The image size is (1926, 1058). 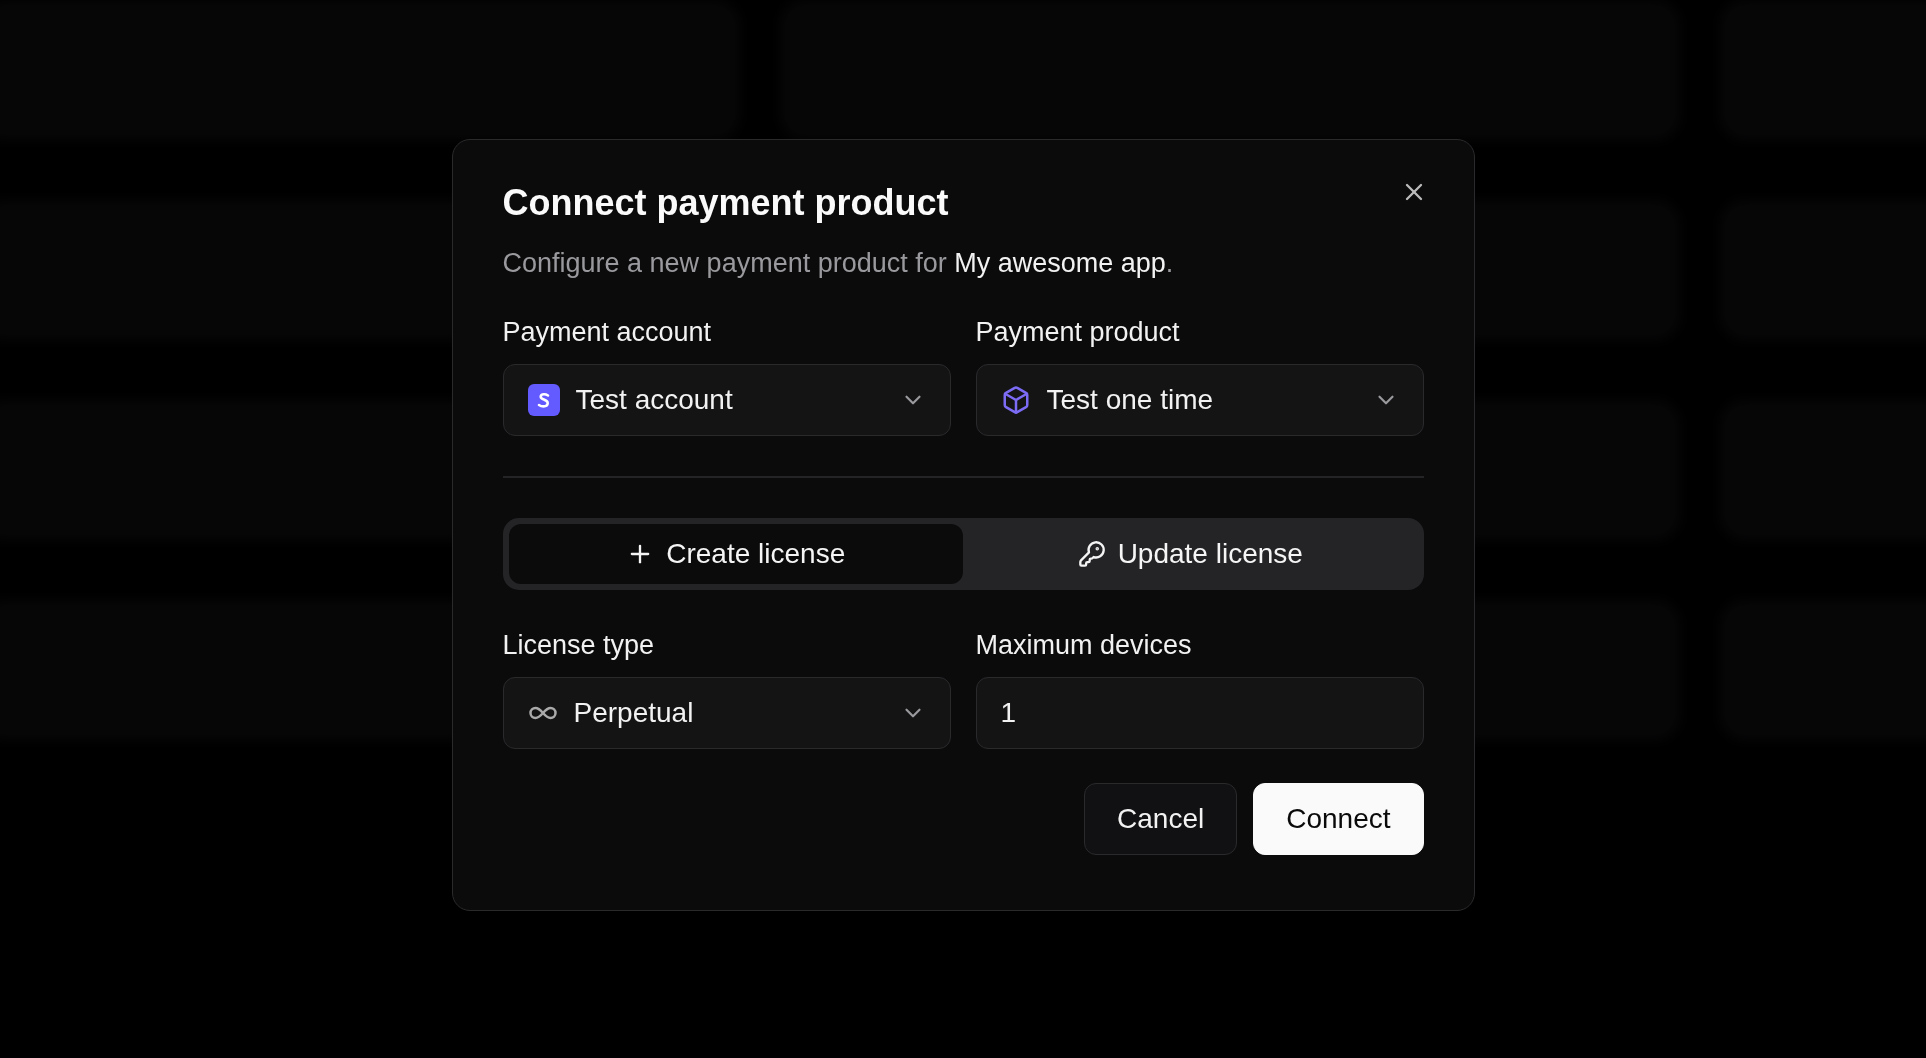 I want to click on connect-button: Connect, so click(x=1338, y=819).